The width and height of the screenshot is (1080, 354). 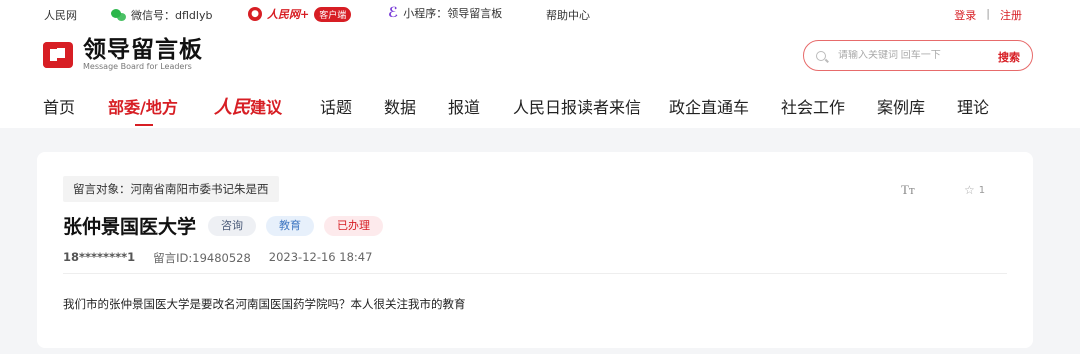 I want to click on divider, so click(x=535, y=273).